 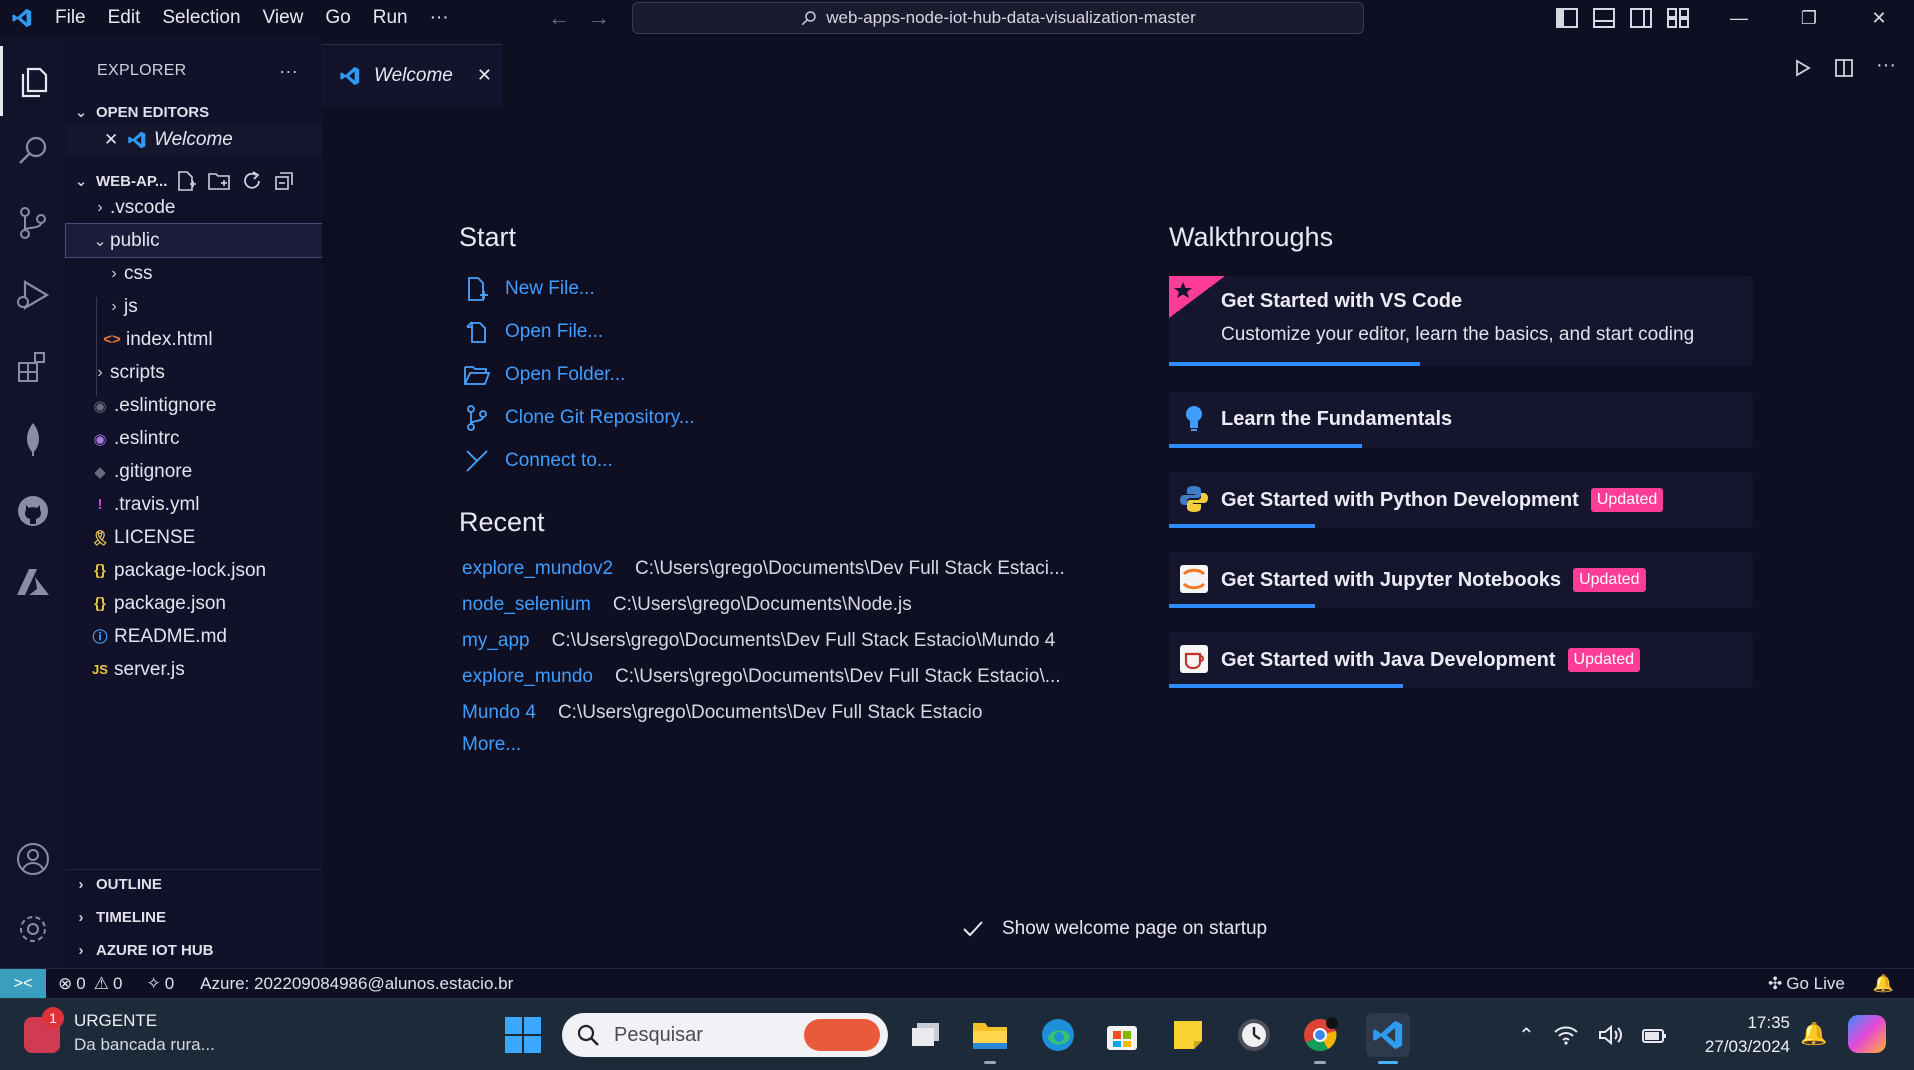 I want to click on menu-file: File, so click(x=70, y=18).